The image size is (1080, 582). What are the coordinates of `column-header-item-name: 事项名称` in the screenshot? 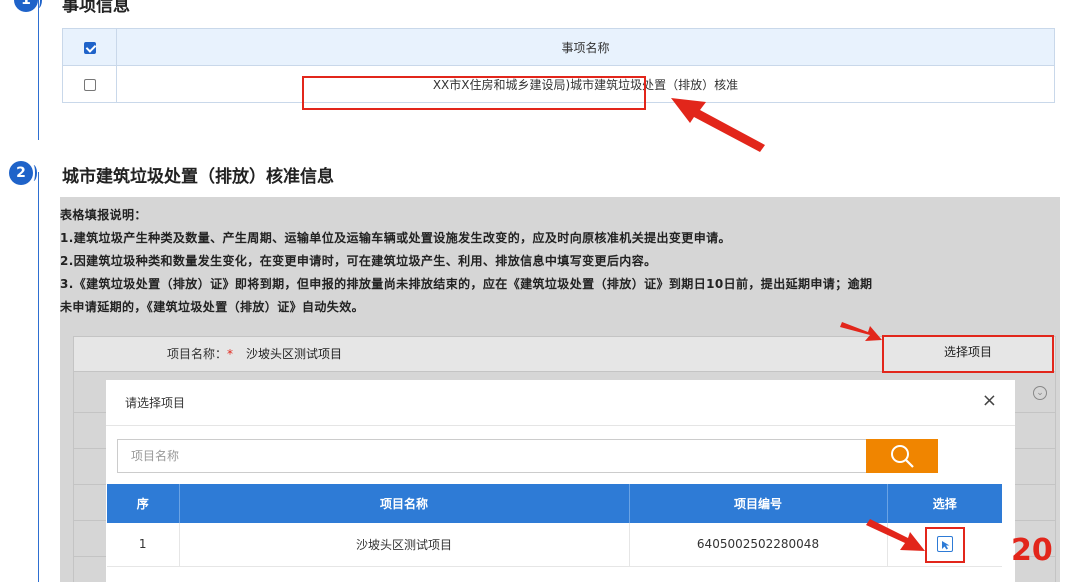 It's located at (585, 47).